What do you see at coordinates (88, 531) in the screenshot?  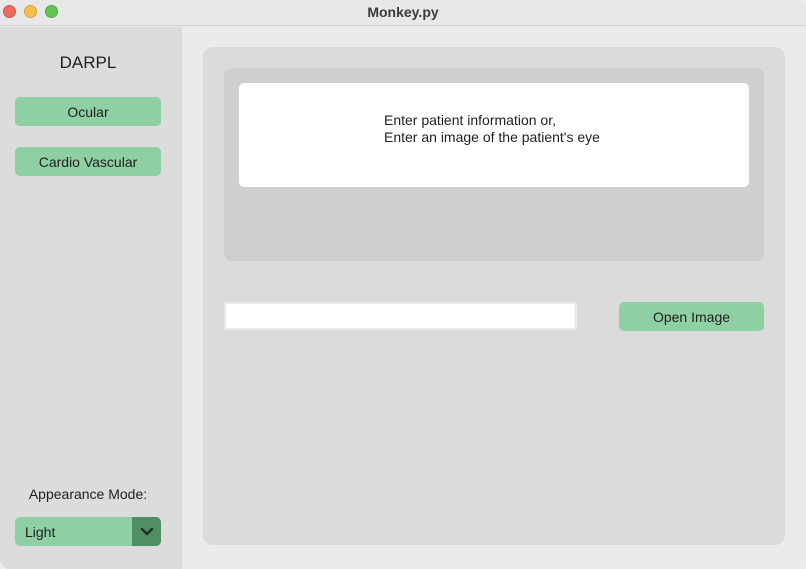 I see `appearance-mode-dropdown: Light` at bounding box center [88, 531].